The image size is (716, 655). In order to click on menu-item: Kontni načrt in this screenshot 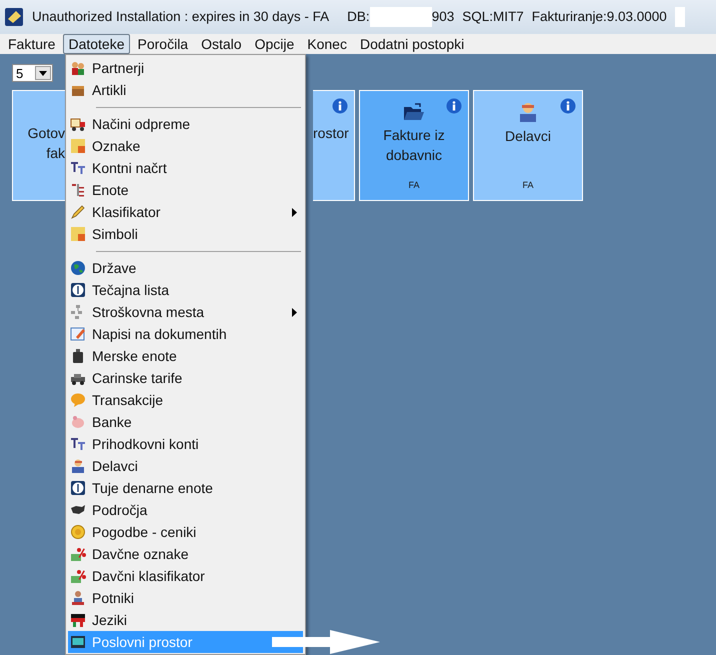, I will do `click(185, 168)`.